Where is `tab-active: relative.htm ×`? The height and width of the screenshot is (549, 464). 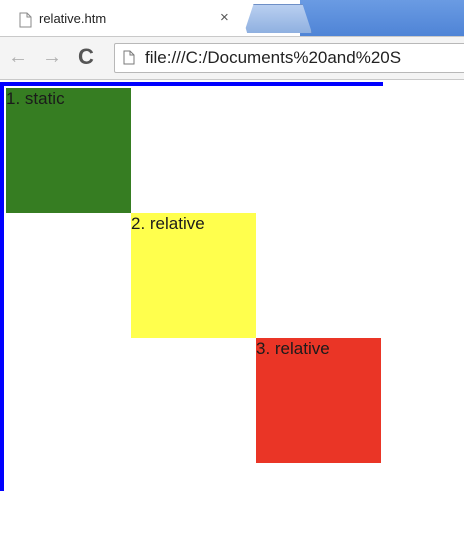 tab-active: relative.htm × is located at coordinates (124, 19).